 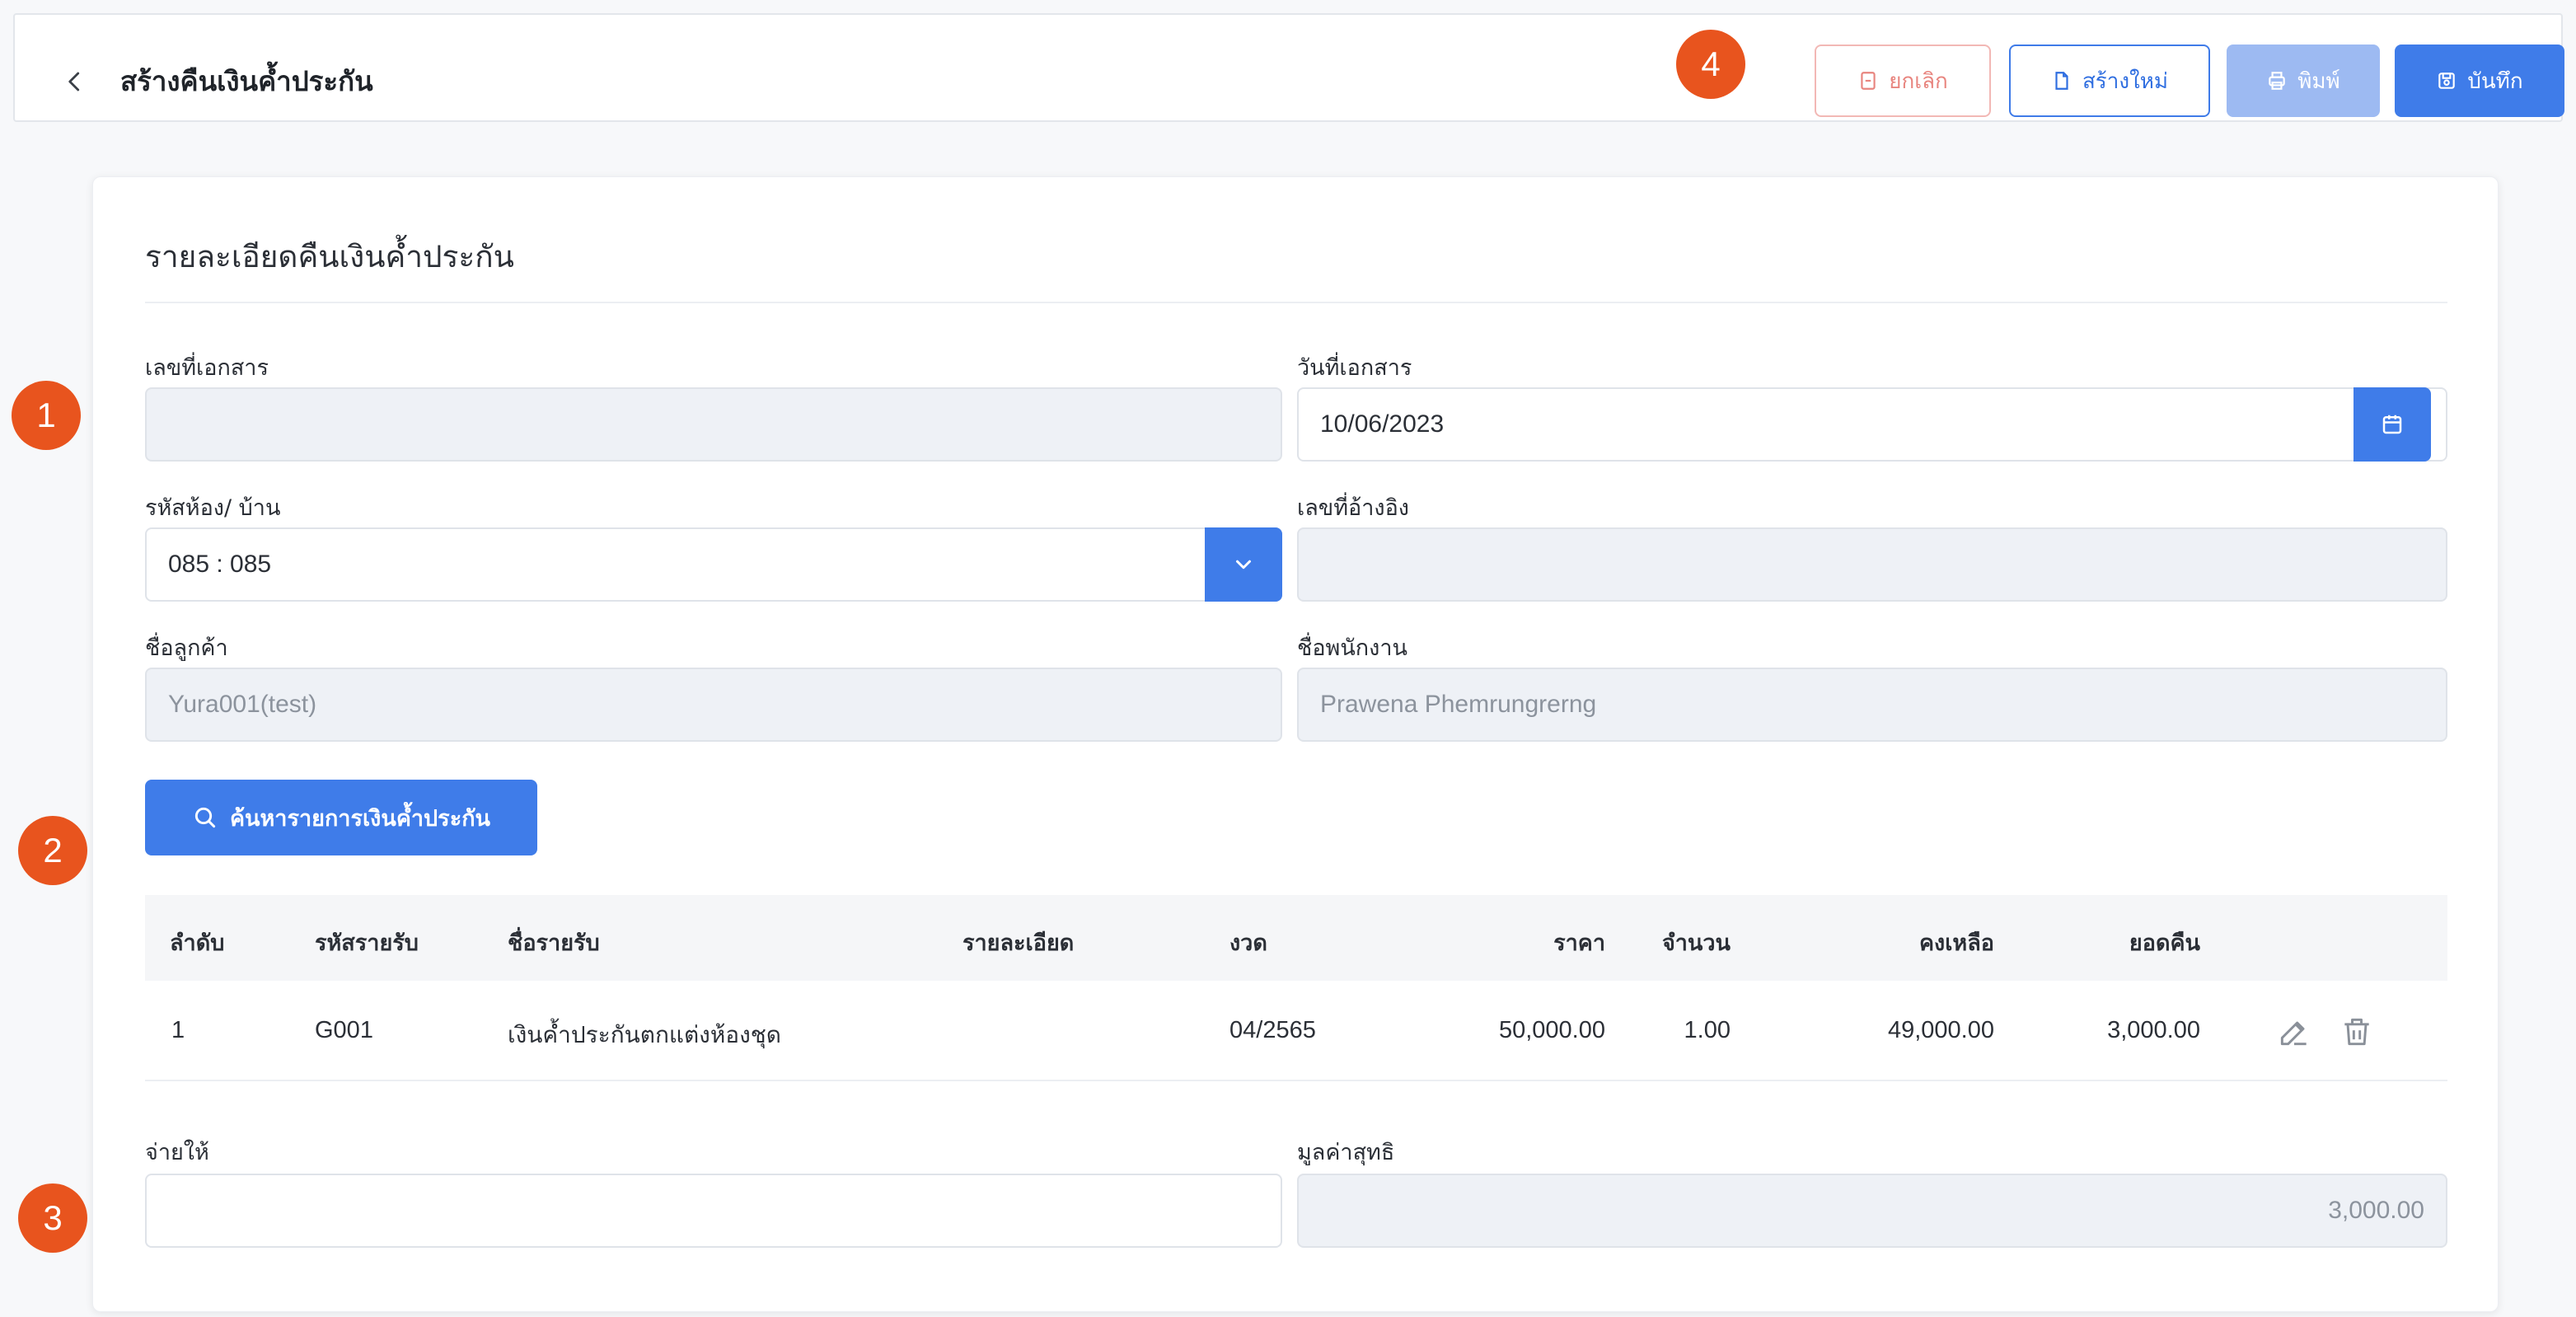 I want to click on column-header-detail: รายละเอียด, so click(x=1018, y=943).